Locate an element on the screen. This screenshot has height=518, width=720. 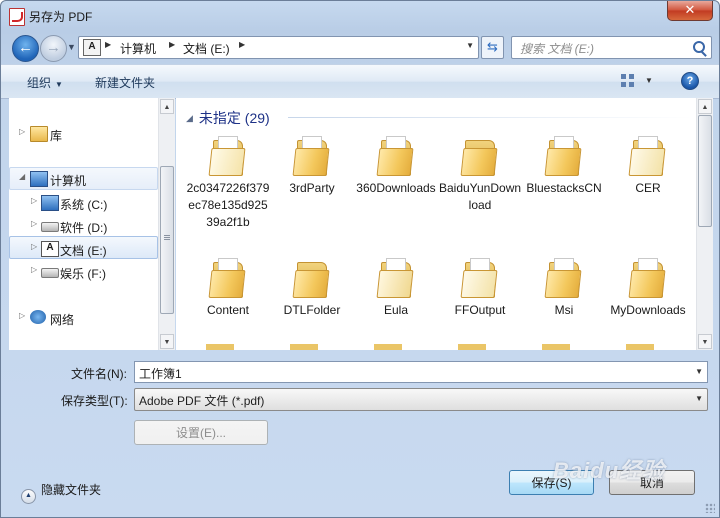
folder-name: Content is located at coordinates (228, 310).